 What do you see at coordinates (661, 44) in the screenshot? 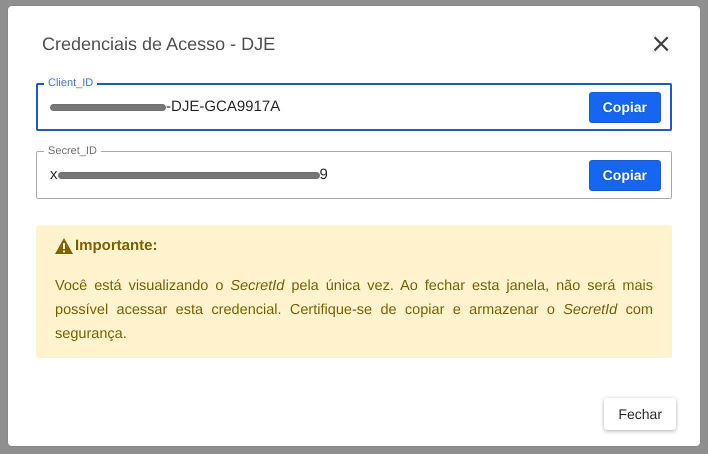
I see `close-button: ×` at bounding box center [661, 44].